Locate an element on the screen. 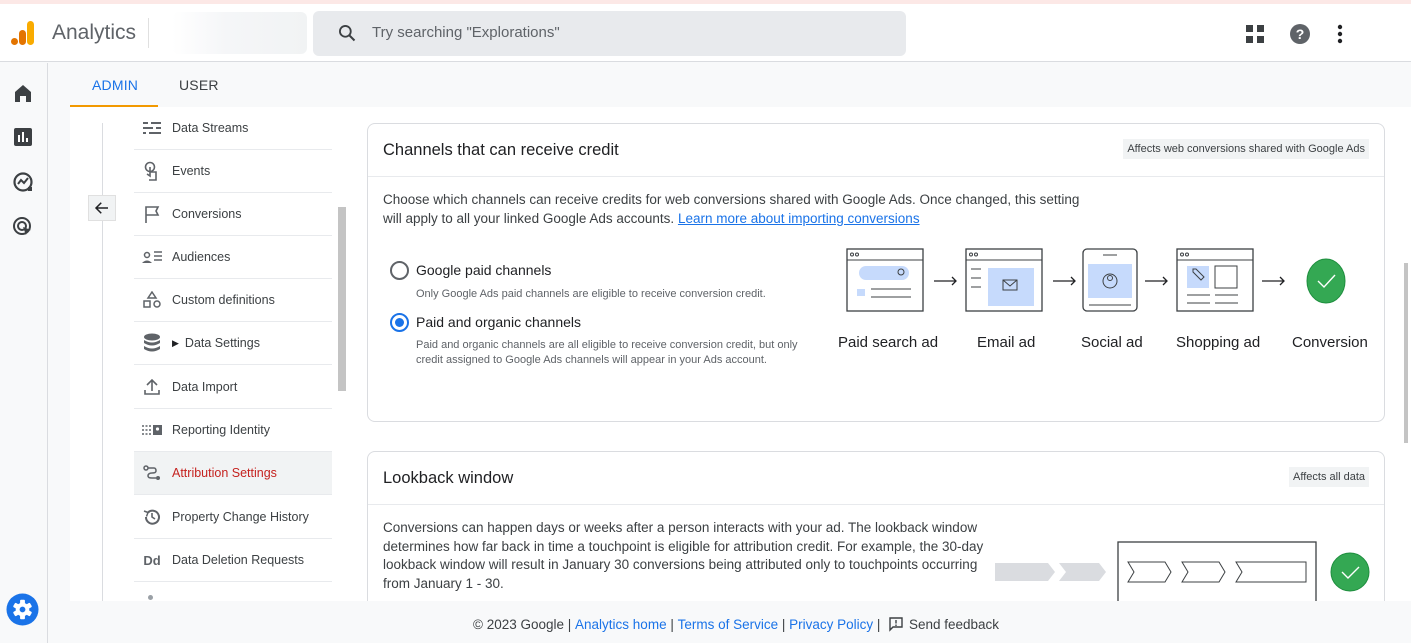  nav-item-label: Property Change History is located at coordinates (240, 517).